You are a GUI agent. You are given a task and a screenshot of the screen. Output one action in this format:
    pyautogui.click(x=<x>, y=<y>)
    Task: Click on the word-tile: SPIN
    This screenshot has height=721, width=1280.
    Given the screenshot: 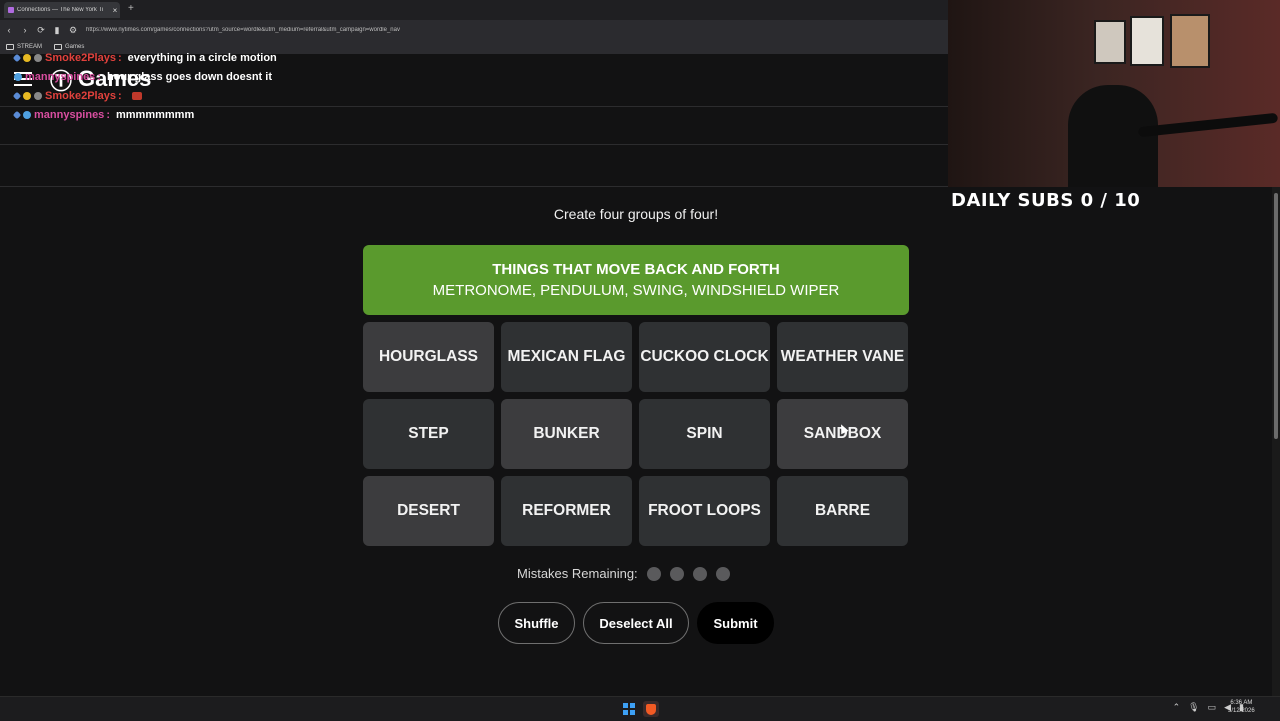 What is the action you would take?
    pyautogui.click(x=704, y=434)
    